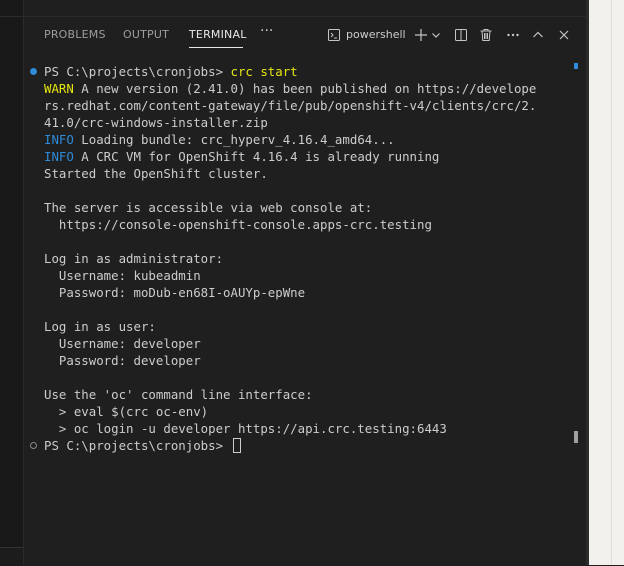 The image size is (624, 566). What do you see at coordinates (11, 556) in the screenshot?
I see `status-bar-fragment` at bounding box center [11, 556].